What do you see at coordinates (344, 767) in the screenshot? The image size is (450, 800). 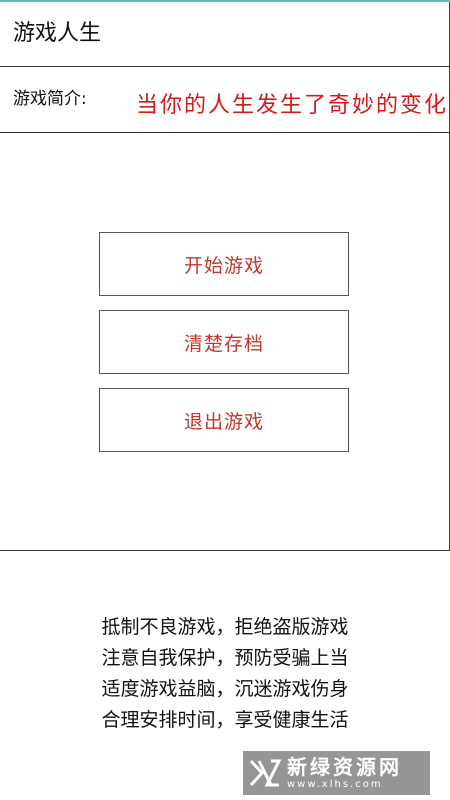 I see `watermark-name: 新绿资源网` at bounding box center [344, 767].